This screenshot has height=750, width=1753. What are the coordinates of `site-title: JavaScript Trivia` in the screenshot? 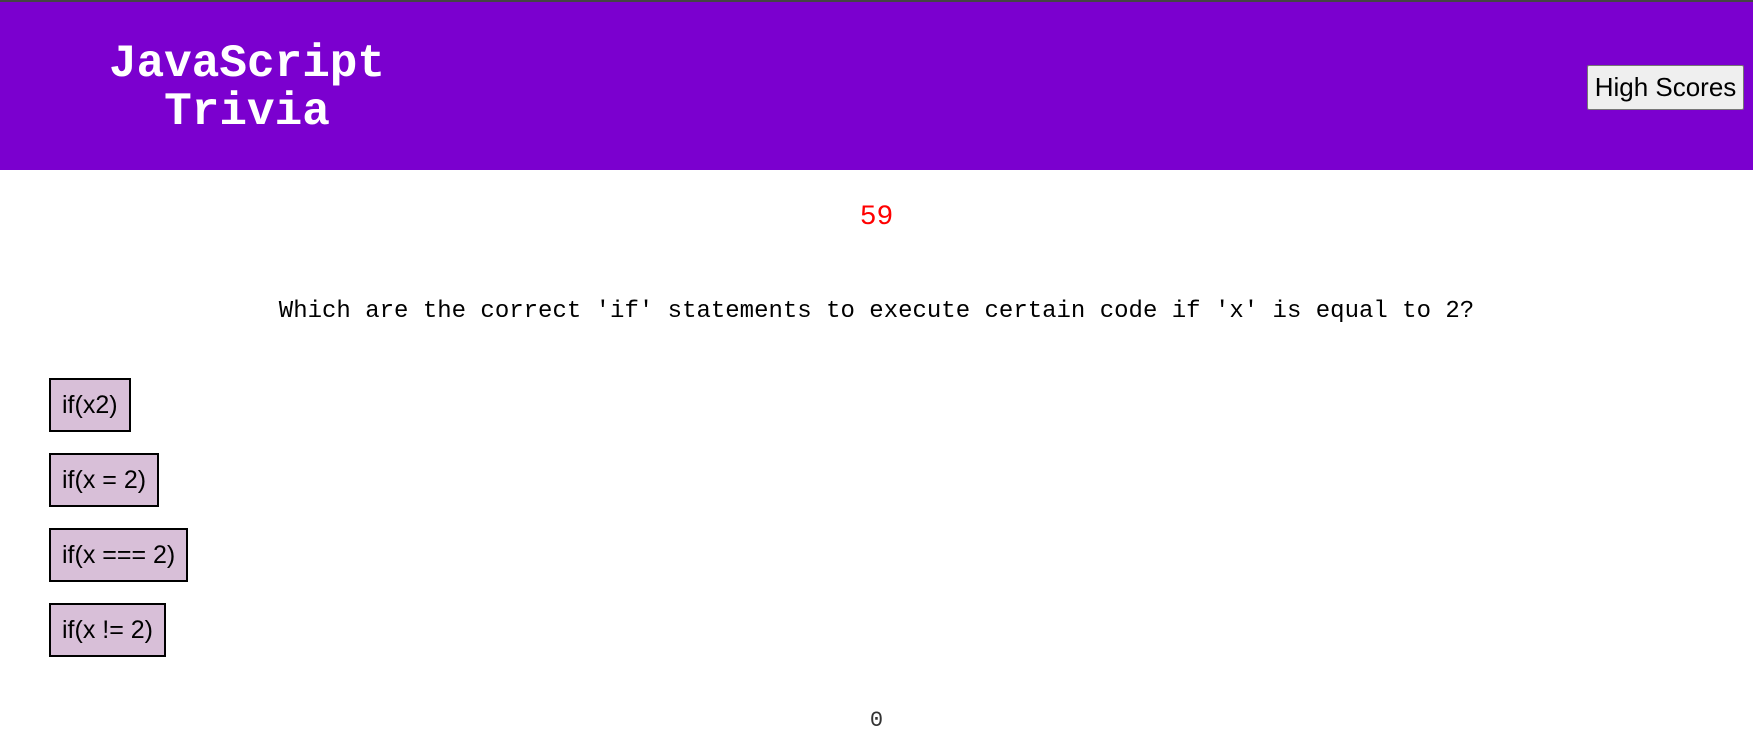 It's located at (247, 88).